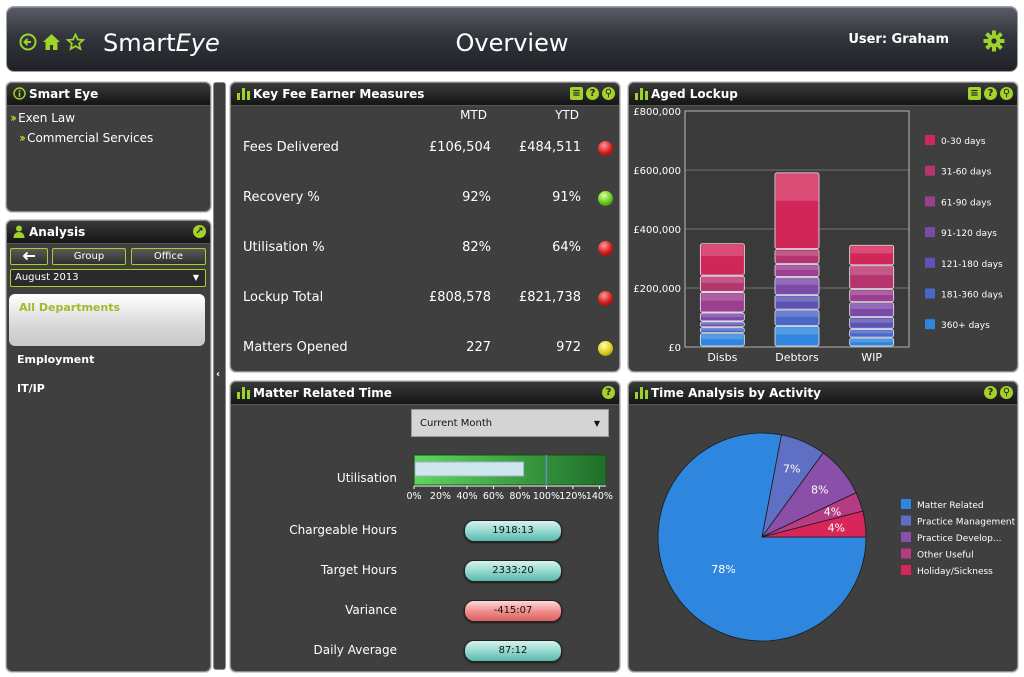 The height and width of the screenshot is (677, 1024). Describe the element at coordinates (47, 277) in the screenshot. I see `period-selected: August 2013` at that location.